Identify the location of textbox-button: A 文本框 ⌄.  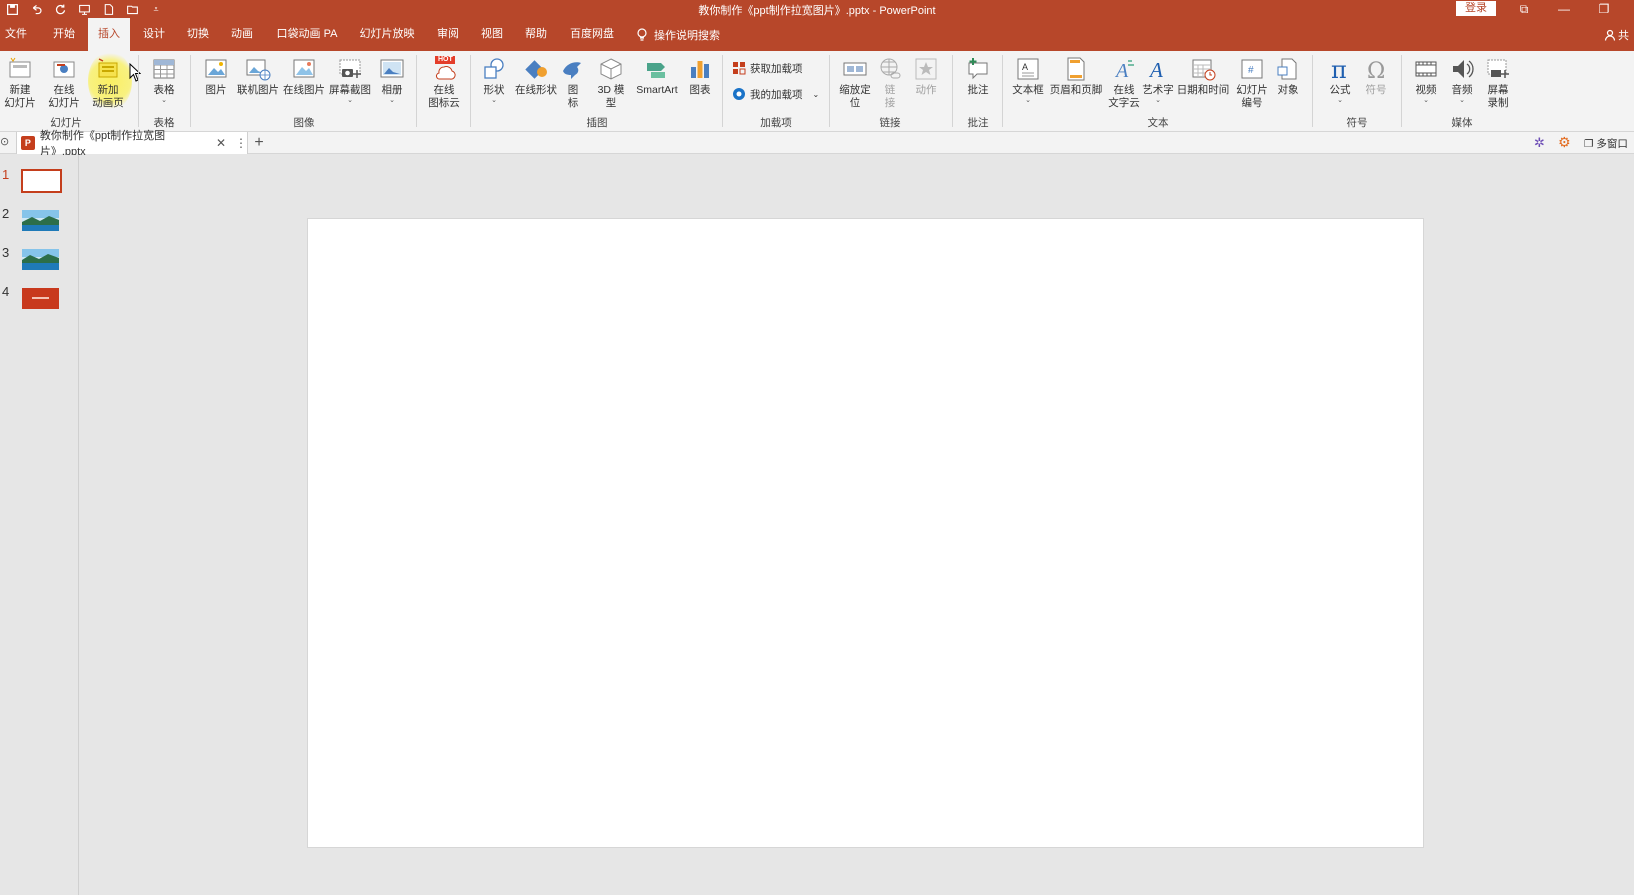
(1028, 83).